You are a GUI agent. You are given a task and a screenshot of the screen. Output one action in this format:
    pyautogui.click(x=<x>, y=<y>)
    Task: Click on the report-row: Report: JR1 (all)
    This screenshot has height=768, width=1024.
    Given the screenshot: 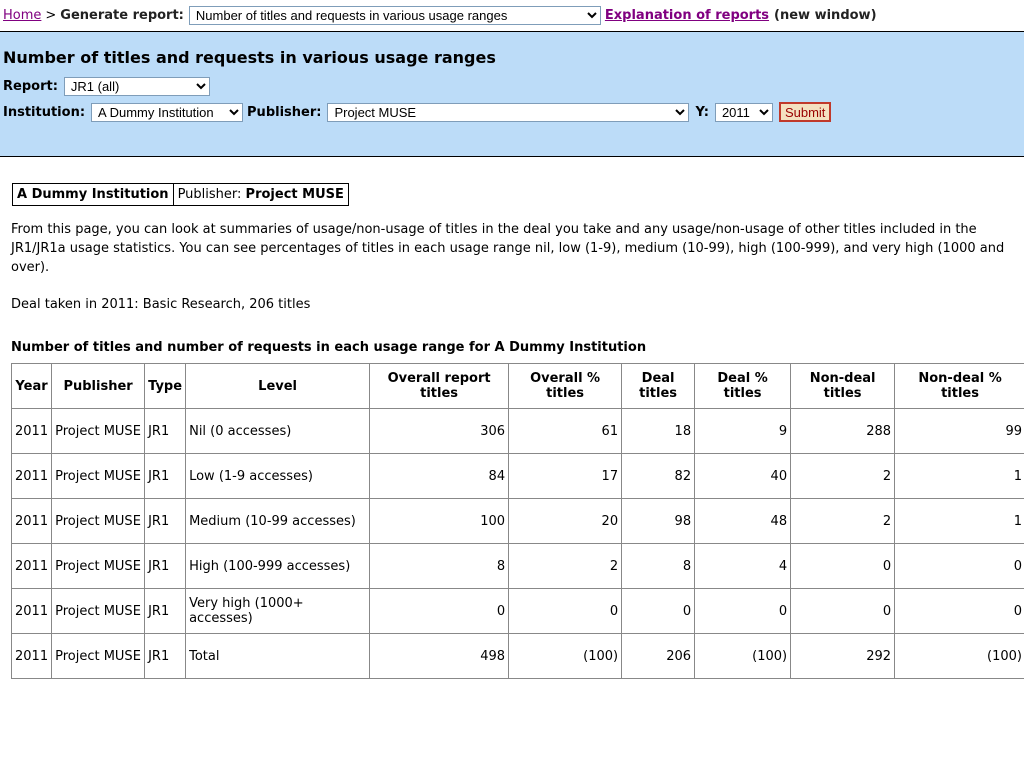 What is the action you would take?
    pyautogui.click(x=512, y=86)
    